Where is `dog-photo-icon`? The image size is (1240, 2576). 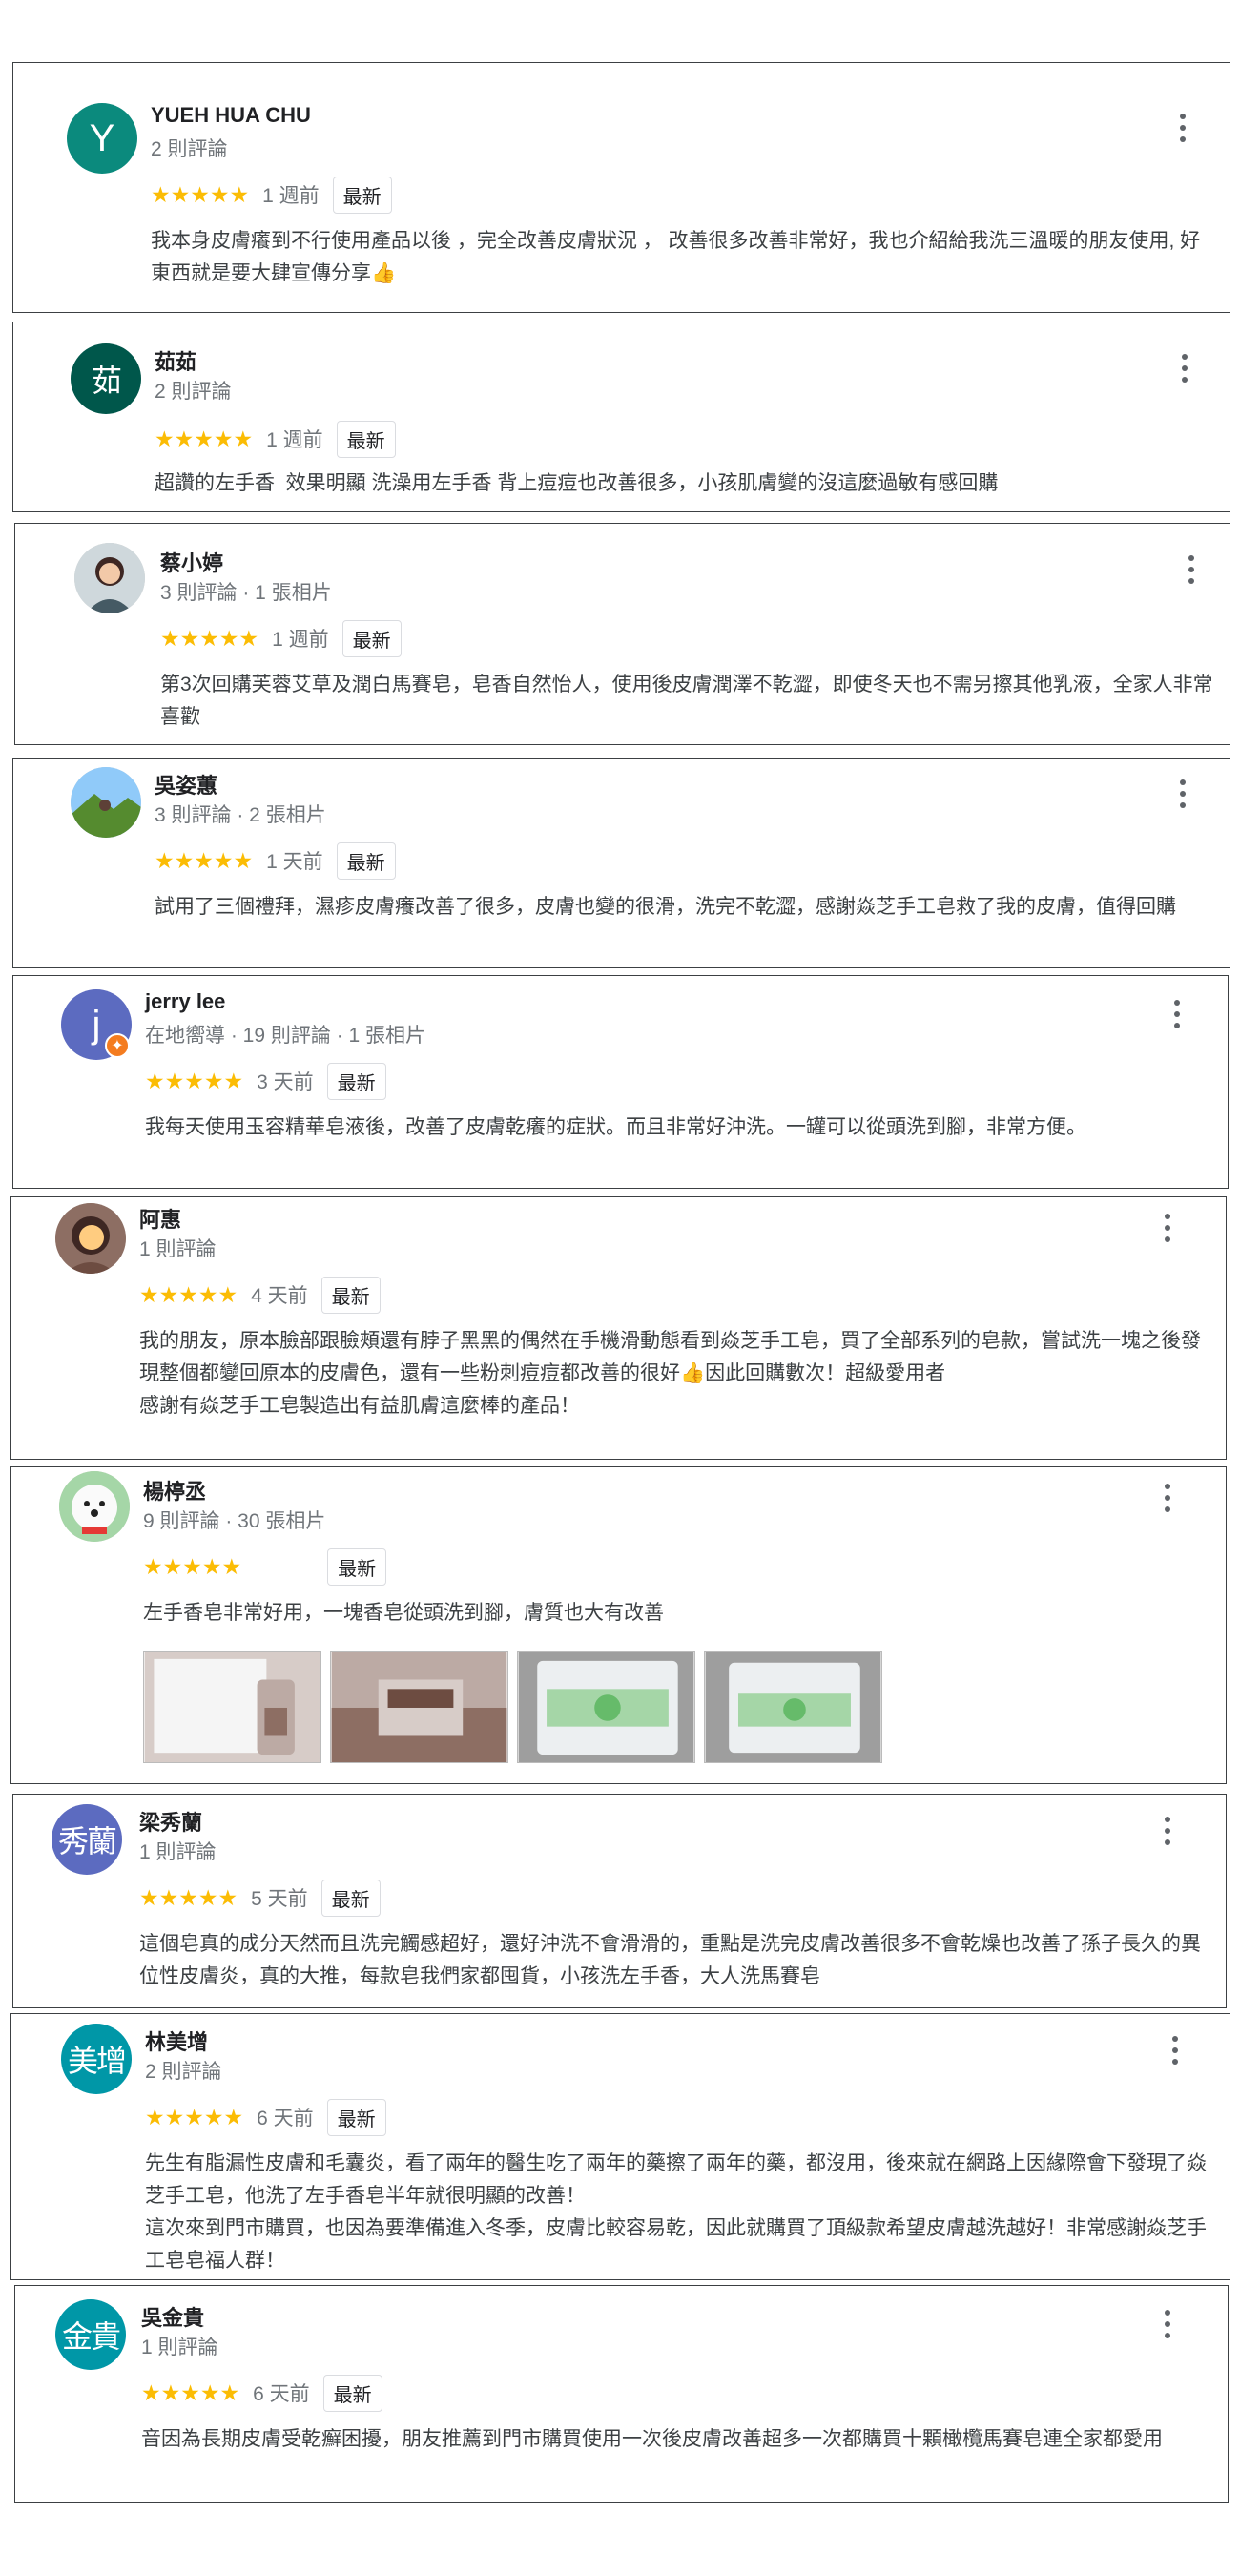
dog-photo-icon is located at coordinates (94, 1506).